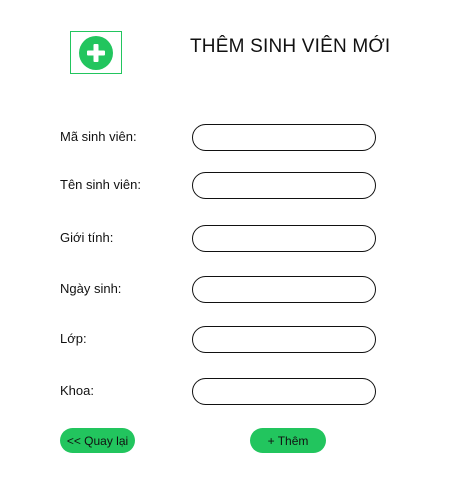 The width and height of the screenshot is (470, 478). I want to click on faculty-input, so click(284, 391).